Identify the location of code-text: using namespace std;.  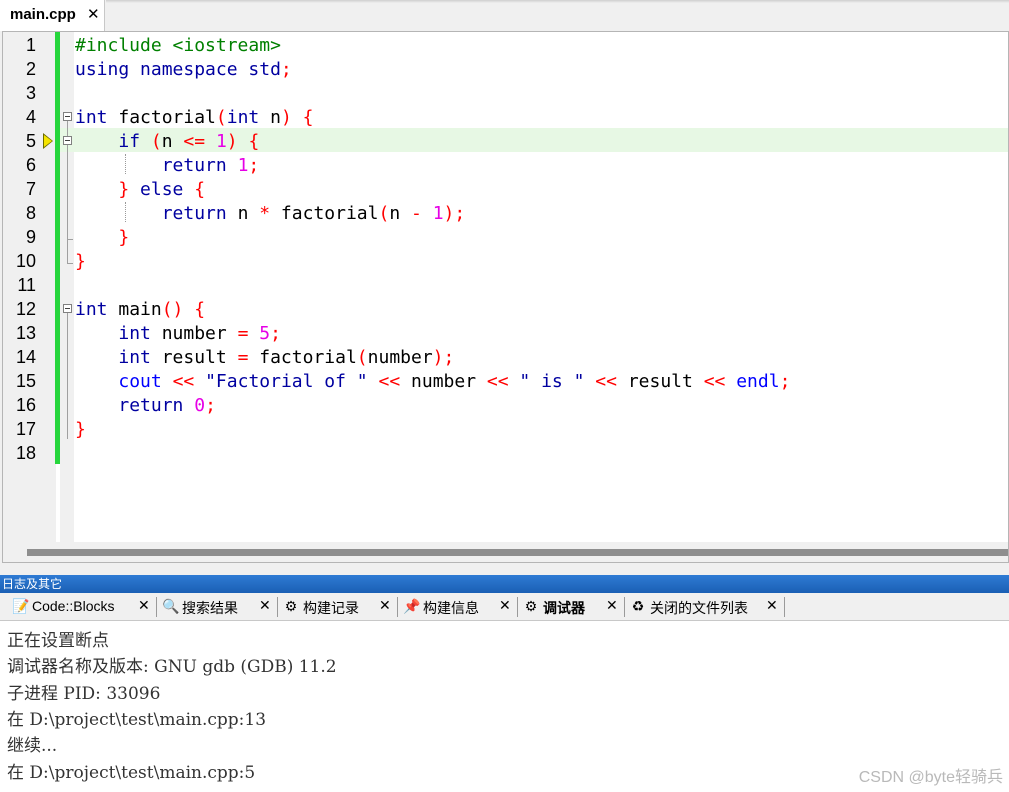
(183, 69).